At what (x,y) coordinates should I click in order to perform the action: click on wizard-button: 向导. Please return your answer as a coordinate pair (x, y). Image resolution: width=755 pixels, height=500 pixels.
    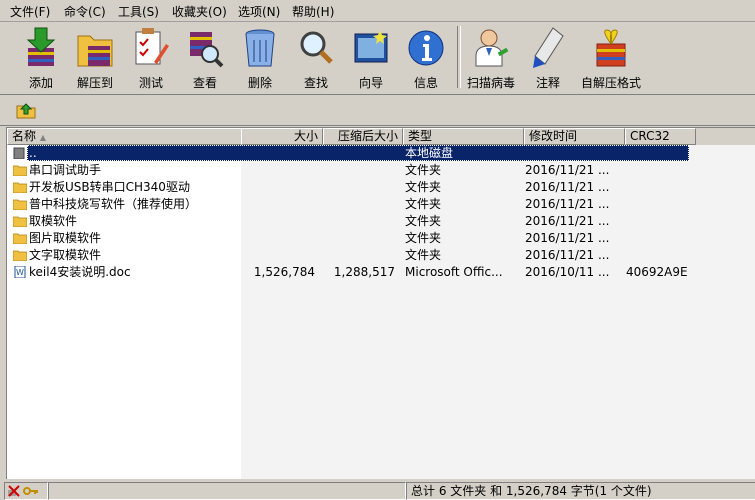
    Looking at the image, I should click on (371, 58).